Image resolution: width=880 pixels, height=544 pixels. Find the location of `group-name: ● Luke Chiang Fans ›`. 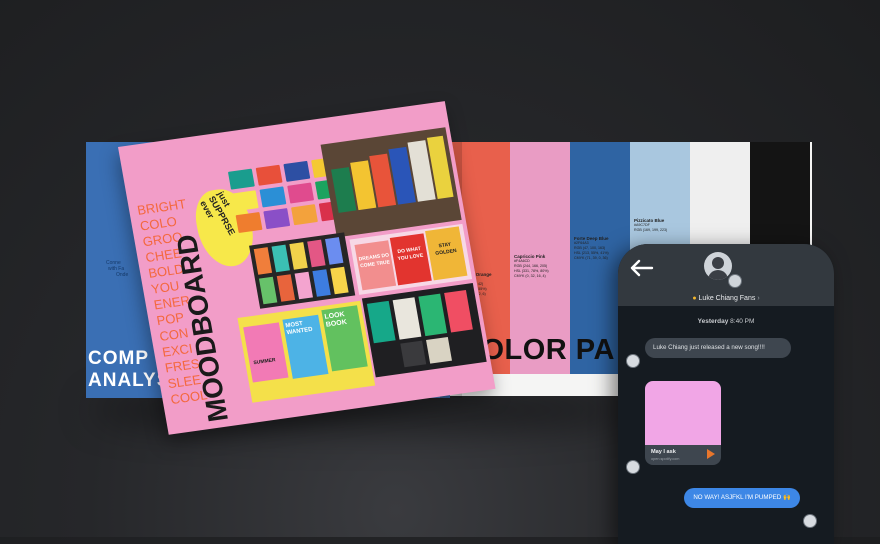

group-name: ● Luke Chiang Fans › is located at coordinates (726, 298).